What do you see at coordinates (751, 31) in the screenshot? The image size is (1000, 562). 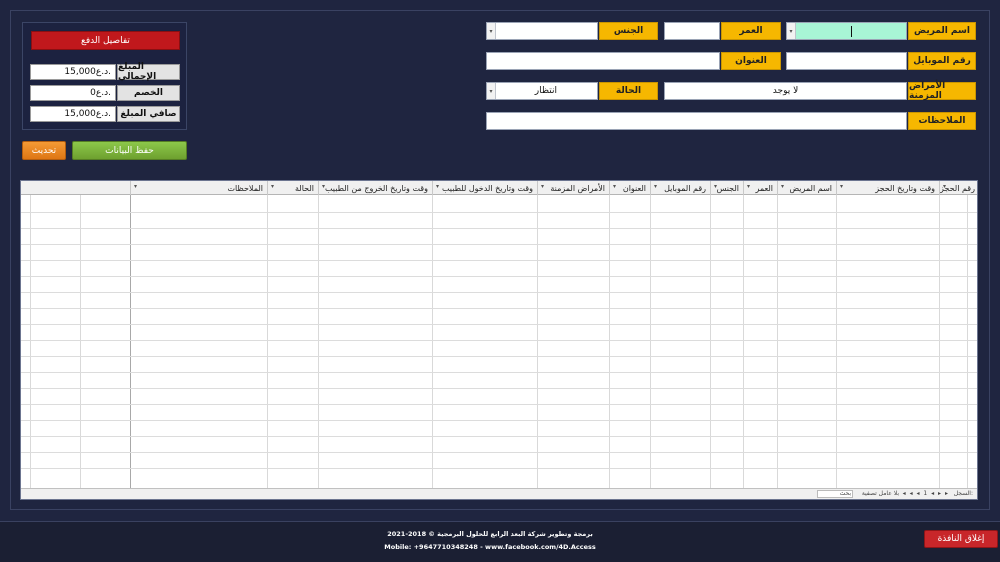 I see `age-label: العمر` at bounding box center [751, 31].